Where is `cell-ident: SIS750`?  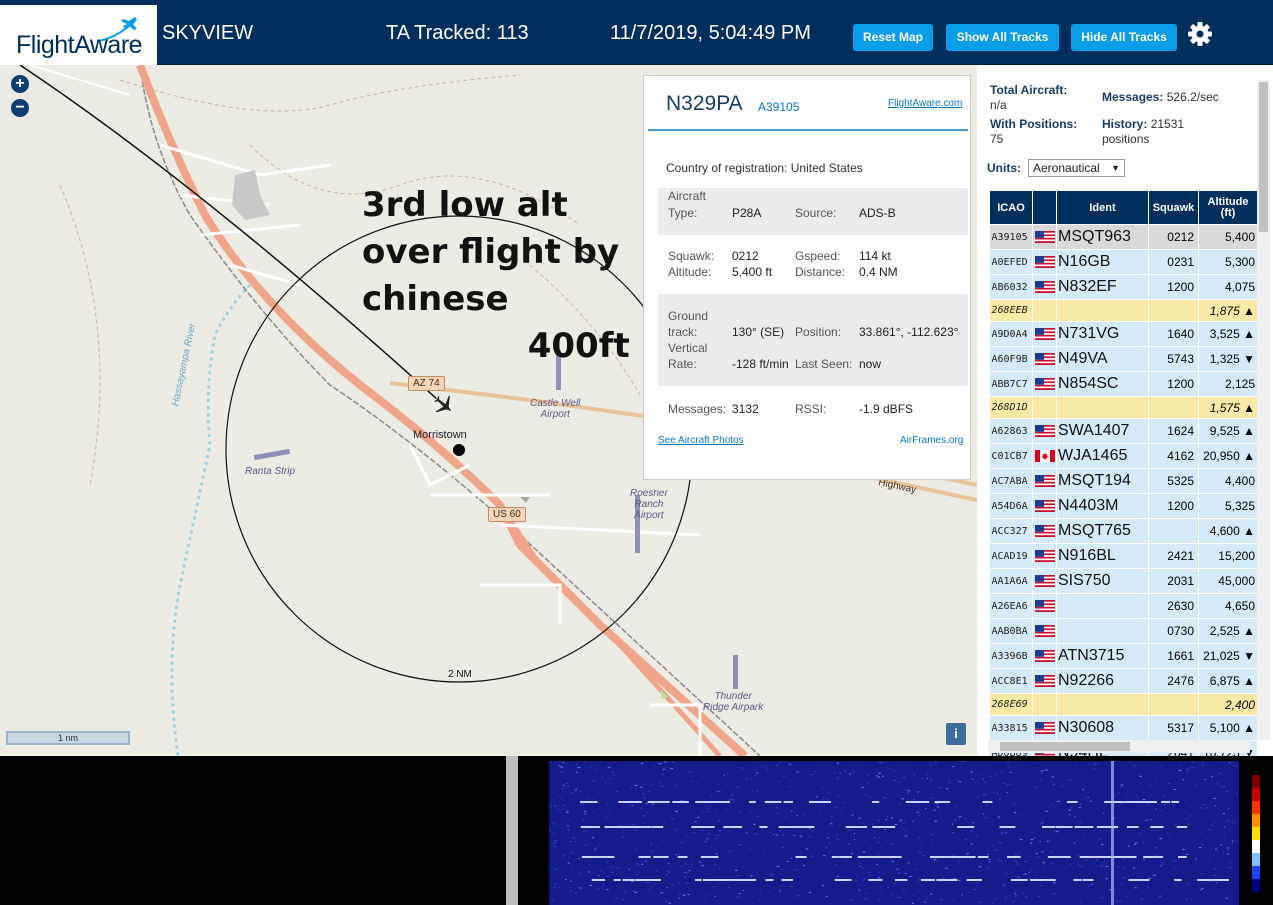 cell-ident: SIS750 is located at coordinates (1102, 581).